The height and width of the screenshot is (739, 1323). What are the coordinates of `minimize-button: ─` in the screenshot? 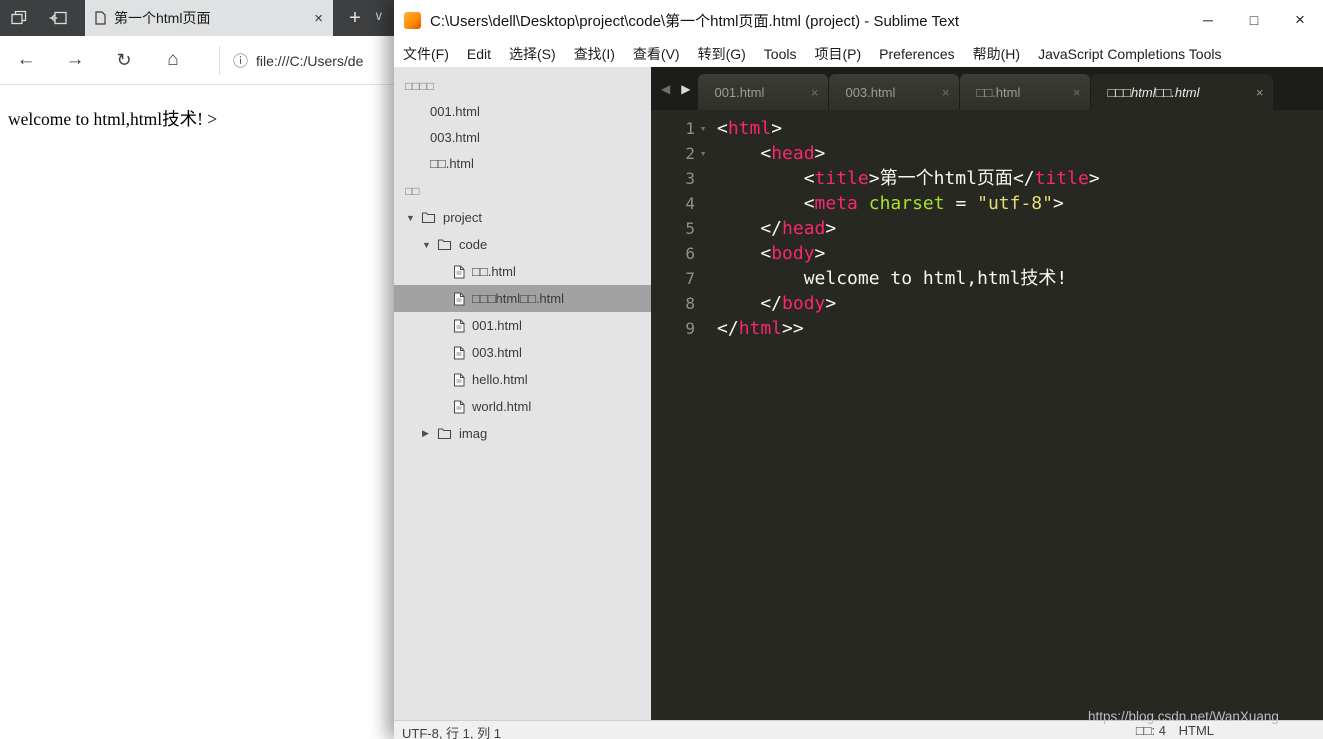 It's located at (1208, 20).